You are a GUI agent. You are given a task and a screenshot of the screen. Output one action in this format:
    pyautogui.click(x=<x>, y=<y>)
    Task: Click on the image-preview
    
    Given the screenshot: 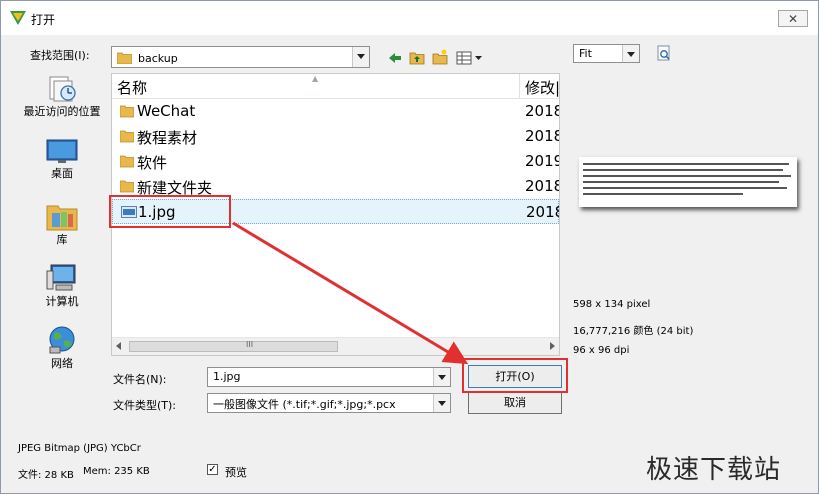 What is the action you would take?
    pyautogui.click(x=688, y=182)
    